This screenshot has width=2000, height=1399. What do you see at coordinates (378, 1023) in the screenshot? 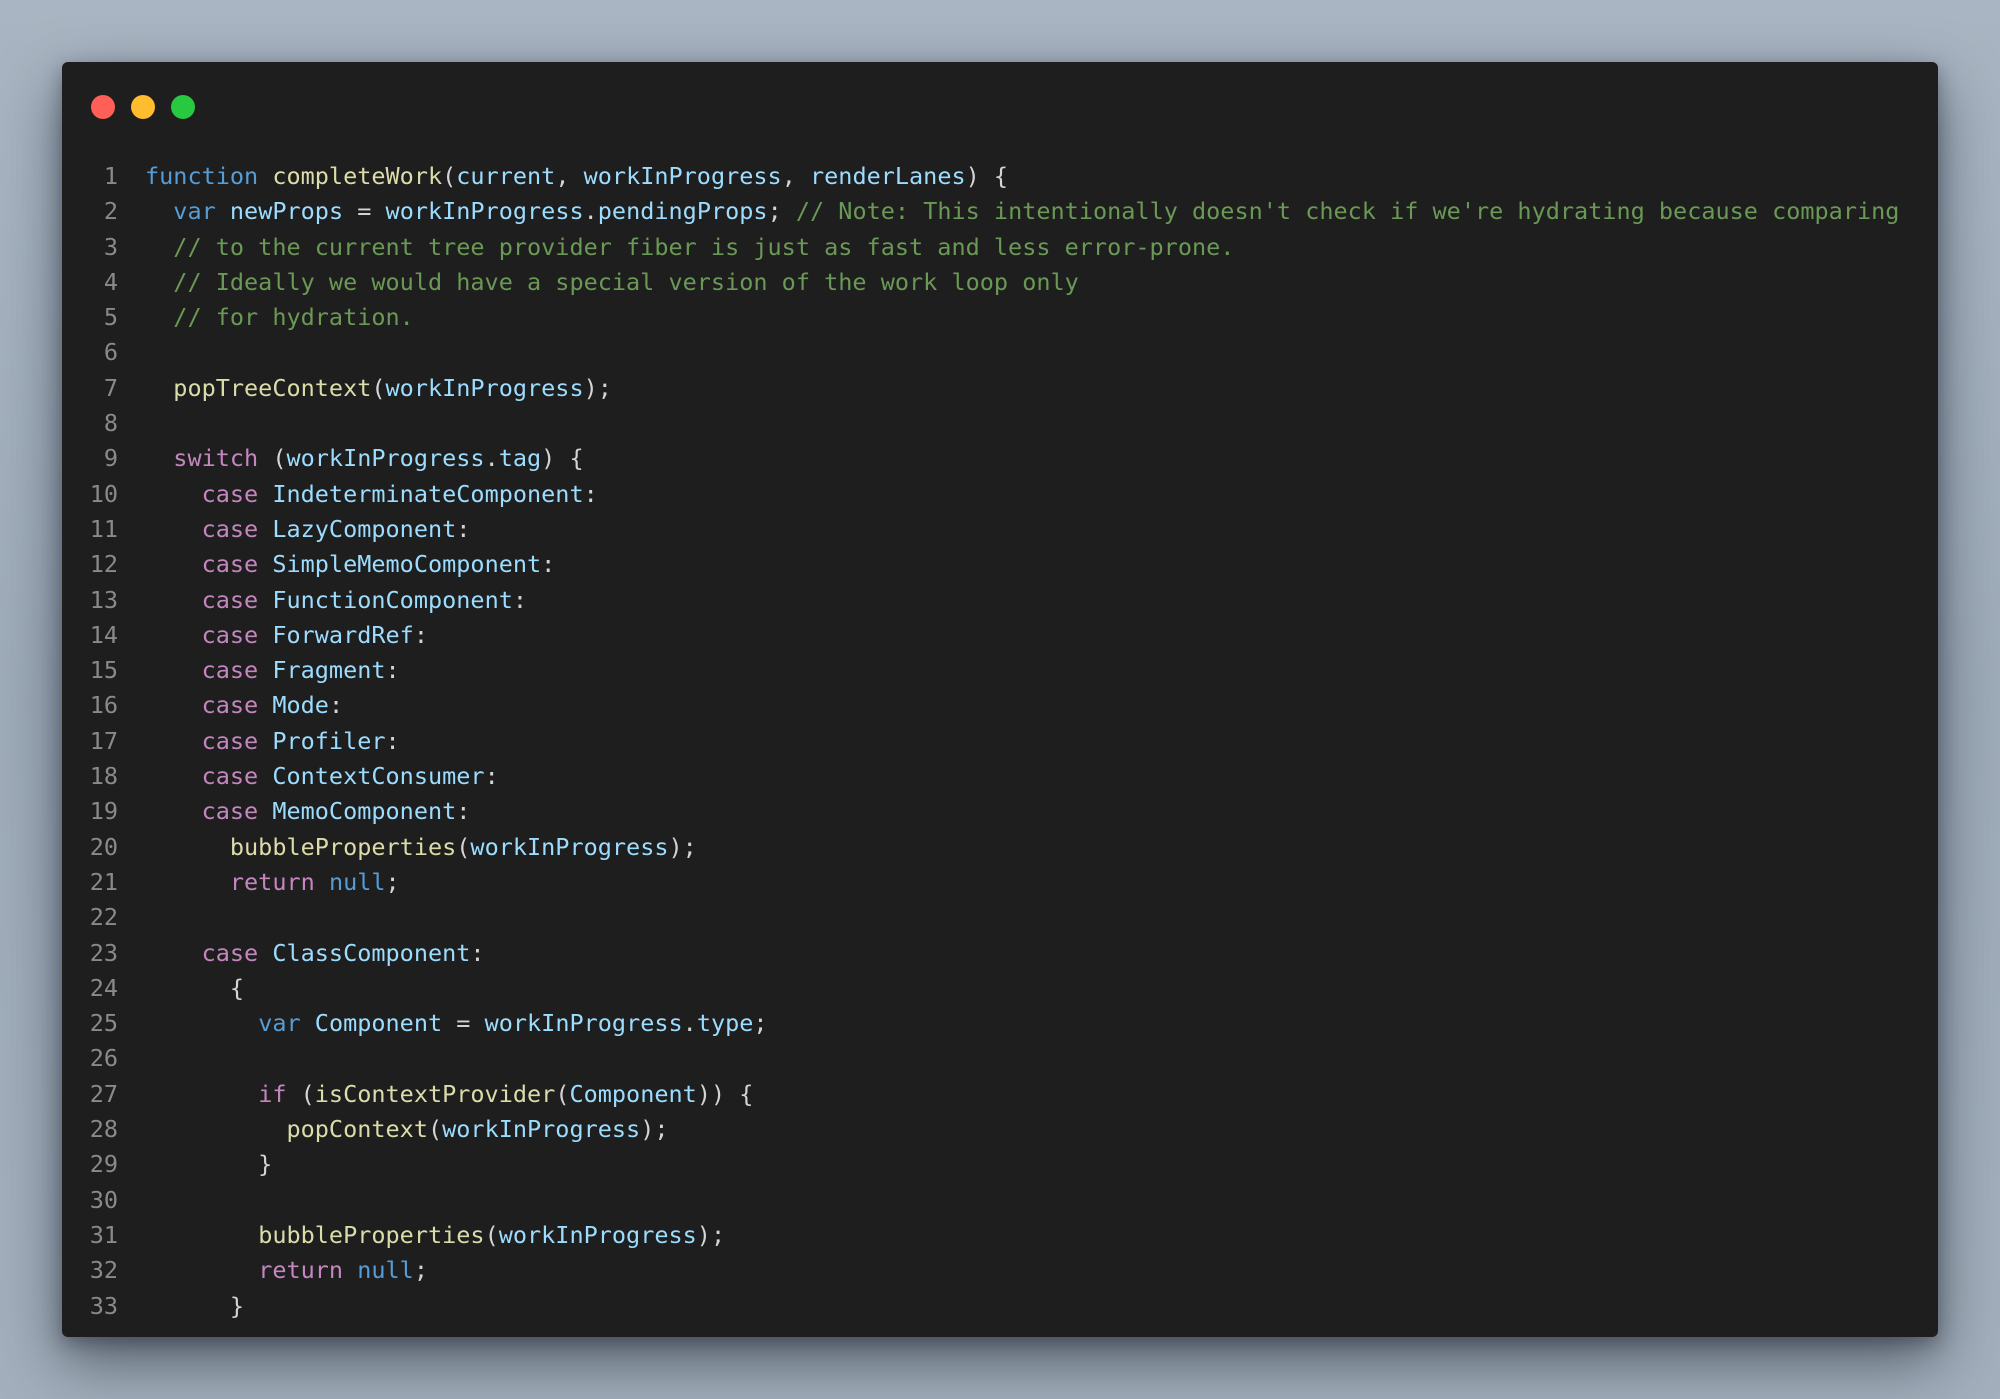
I see `code-token-var: Component` at bounding box center [378, 1023].